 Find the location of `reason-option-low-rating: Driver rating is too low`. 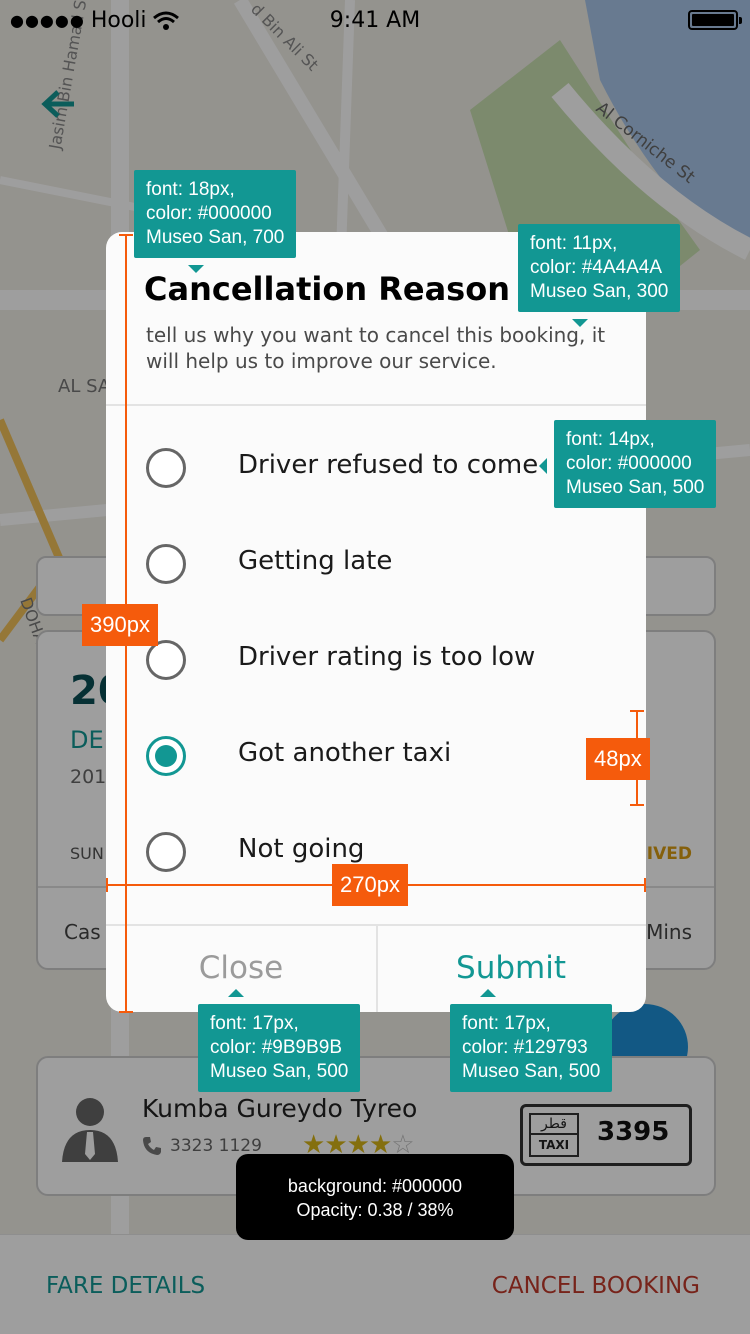

reason-option-low-rating: Driver rating is too low is located at coordinates (376, 660).